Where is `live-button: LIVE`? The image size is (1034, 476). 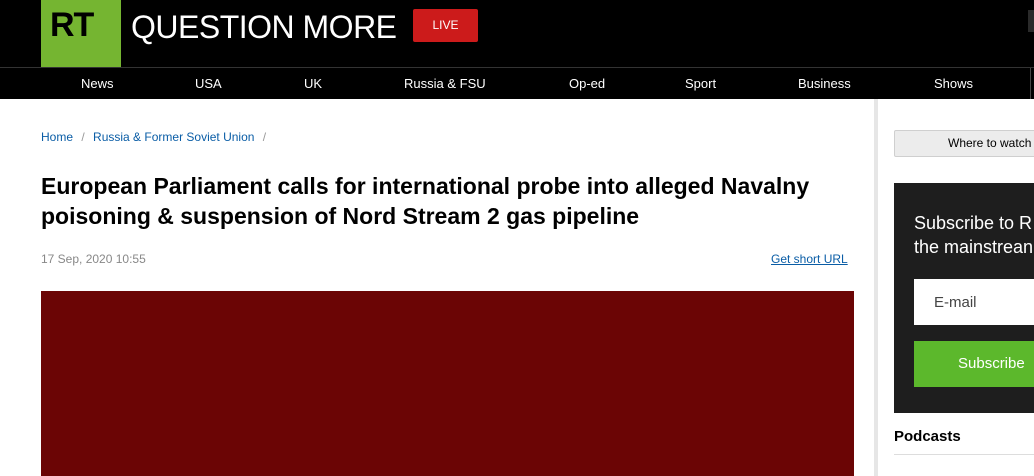
live-button: LIVE is located at coordinates (445, 25).